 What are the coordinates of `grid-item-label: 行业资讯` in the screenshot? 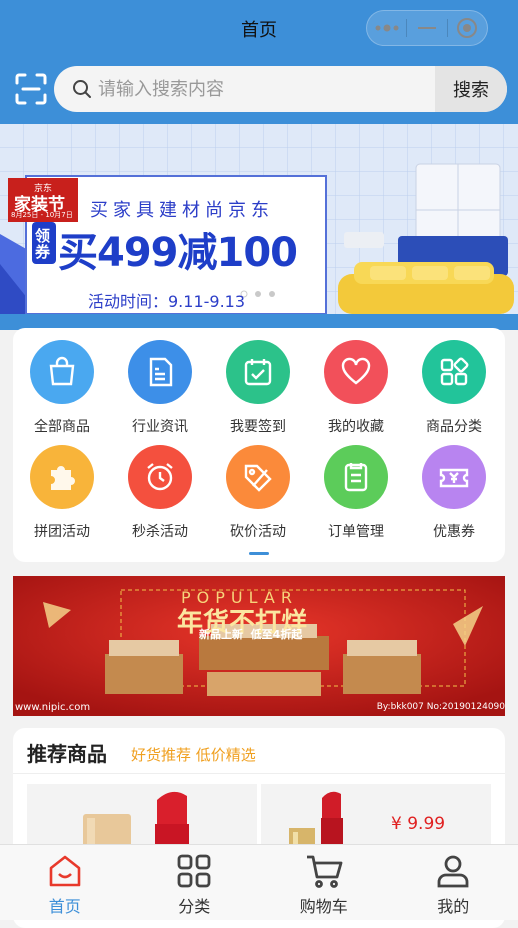 It's located at (160, 426).